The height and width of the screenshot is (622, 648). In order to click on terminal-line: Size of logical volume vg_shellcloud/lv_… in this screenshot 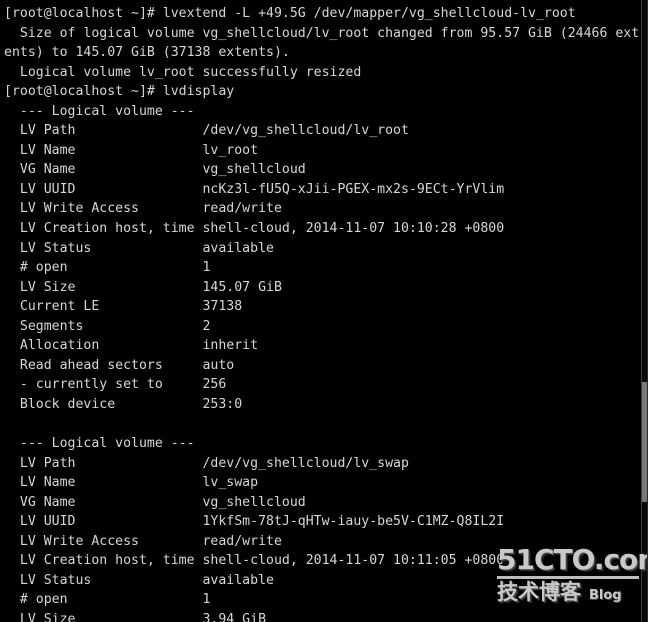, I will do `click(322, 33)`.